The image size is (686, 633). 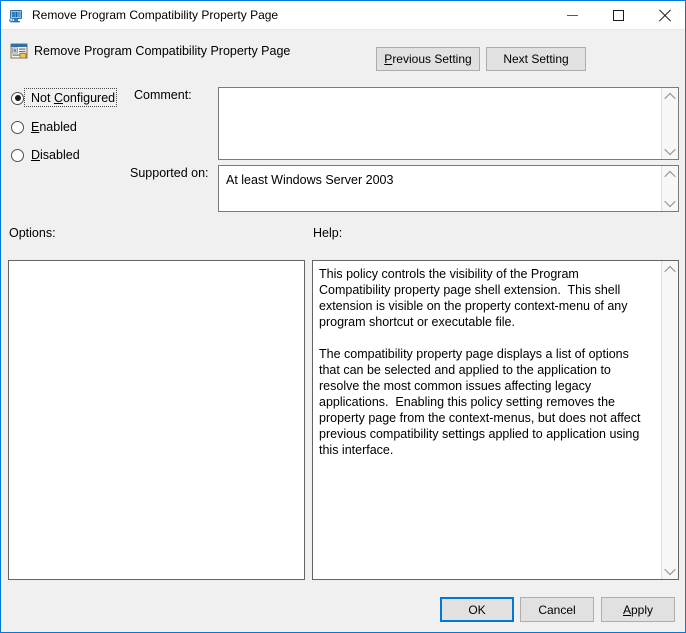 I want to click on apply-accel: A, so click(x=626, y=609).